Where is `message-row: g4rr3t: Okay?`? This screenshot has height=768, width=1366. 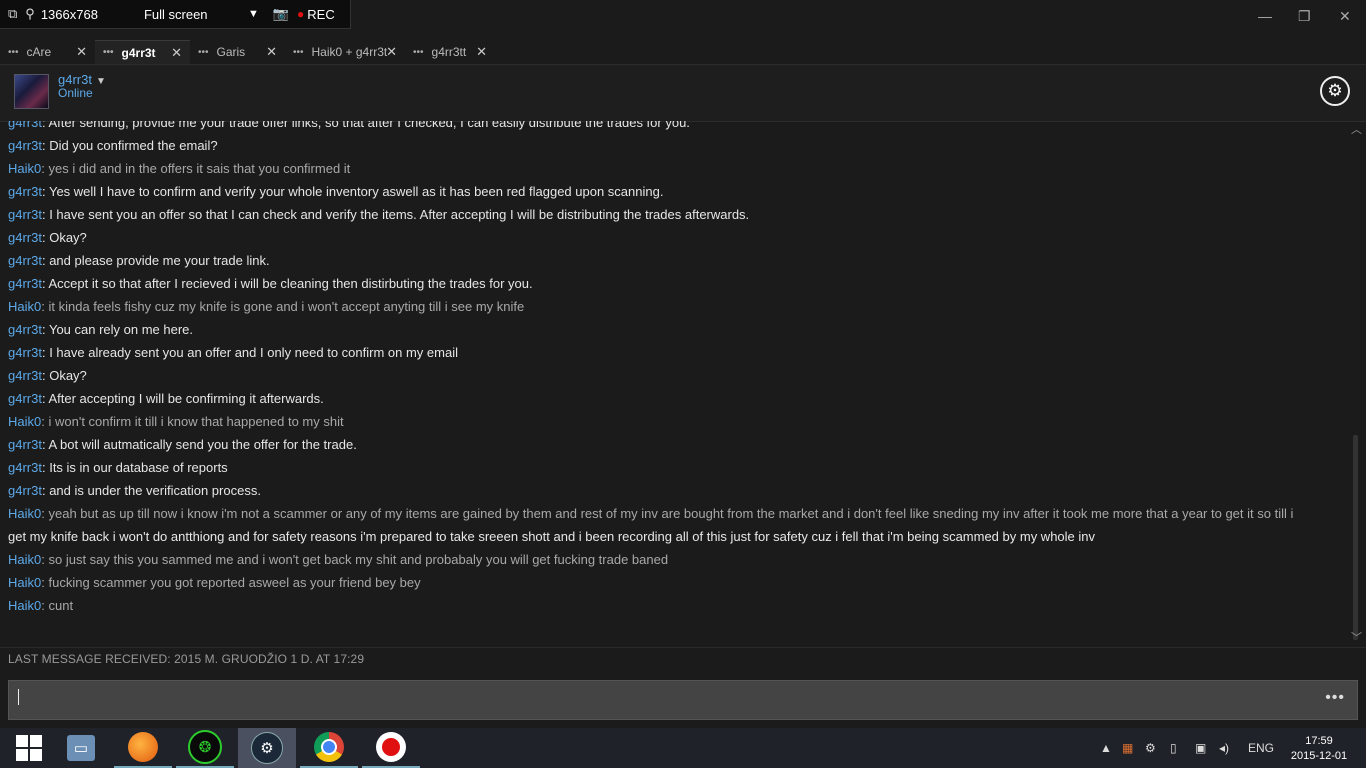 message-row: g4rr3t: Okay? is located at coordinates (47, 375).